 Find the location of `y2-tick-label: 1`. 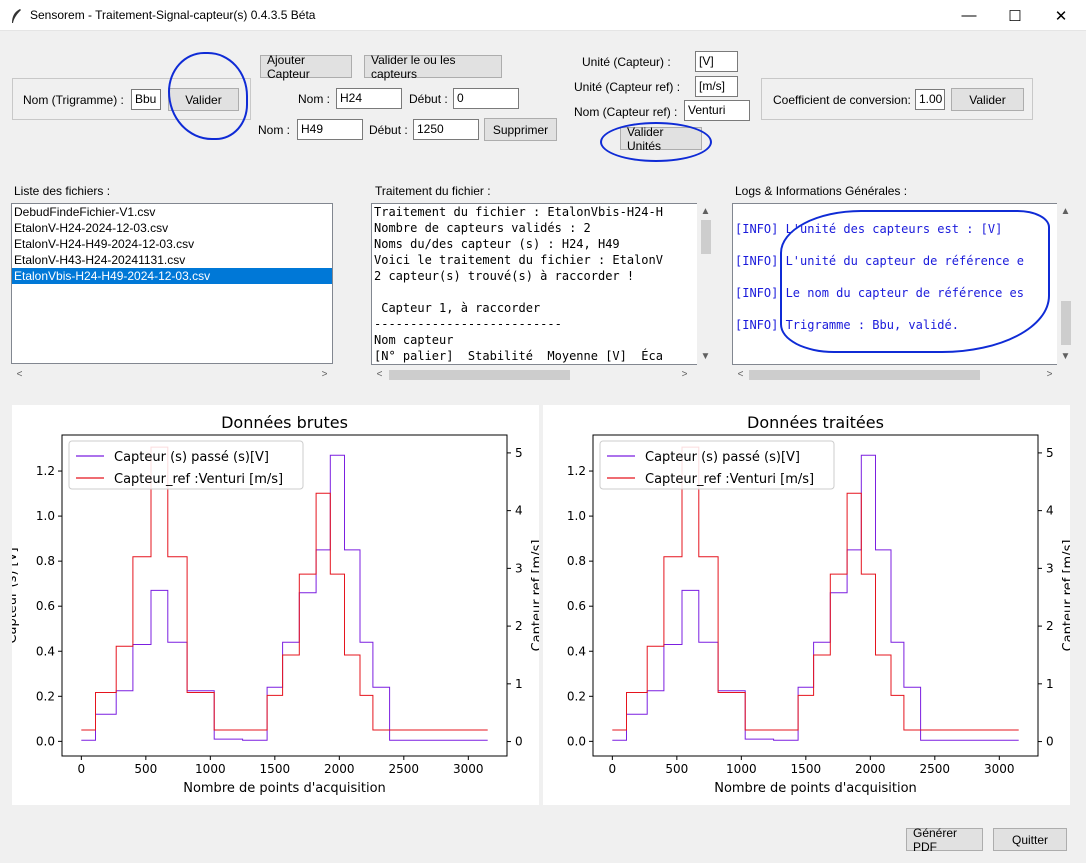

y2-tick-label: 1 is located at coordinates (1050, 684).